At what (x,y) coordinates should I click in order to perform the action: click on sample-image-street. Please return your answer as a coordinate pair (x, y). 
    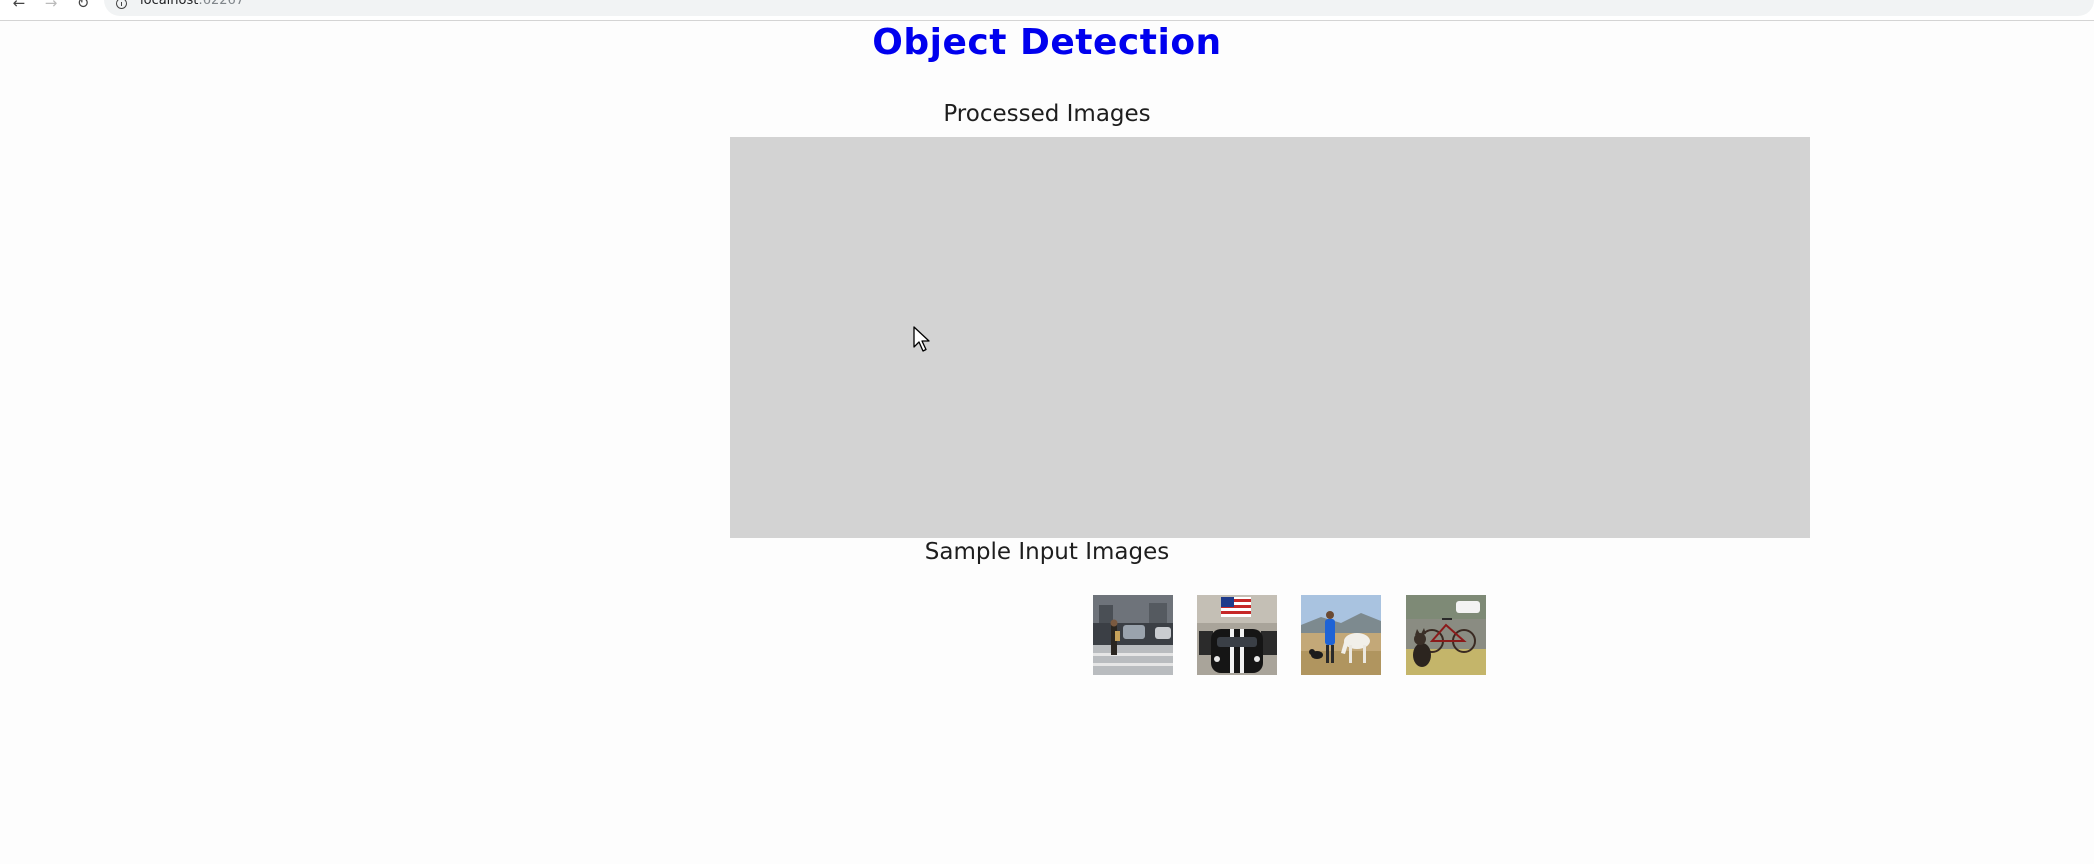
    Looking at the image, I should click on (1133, 635).